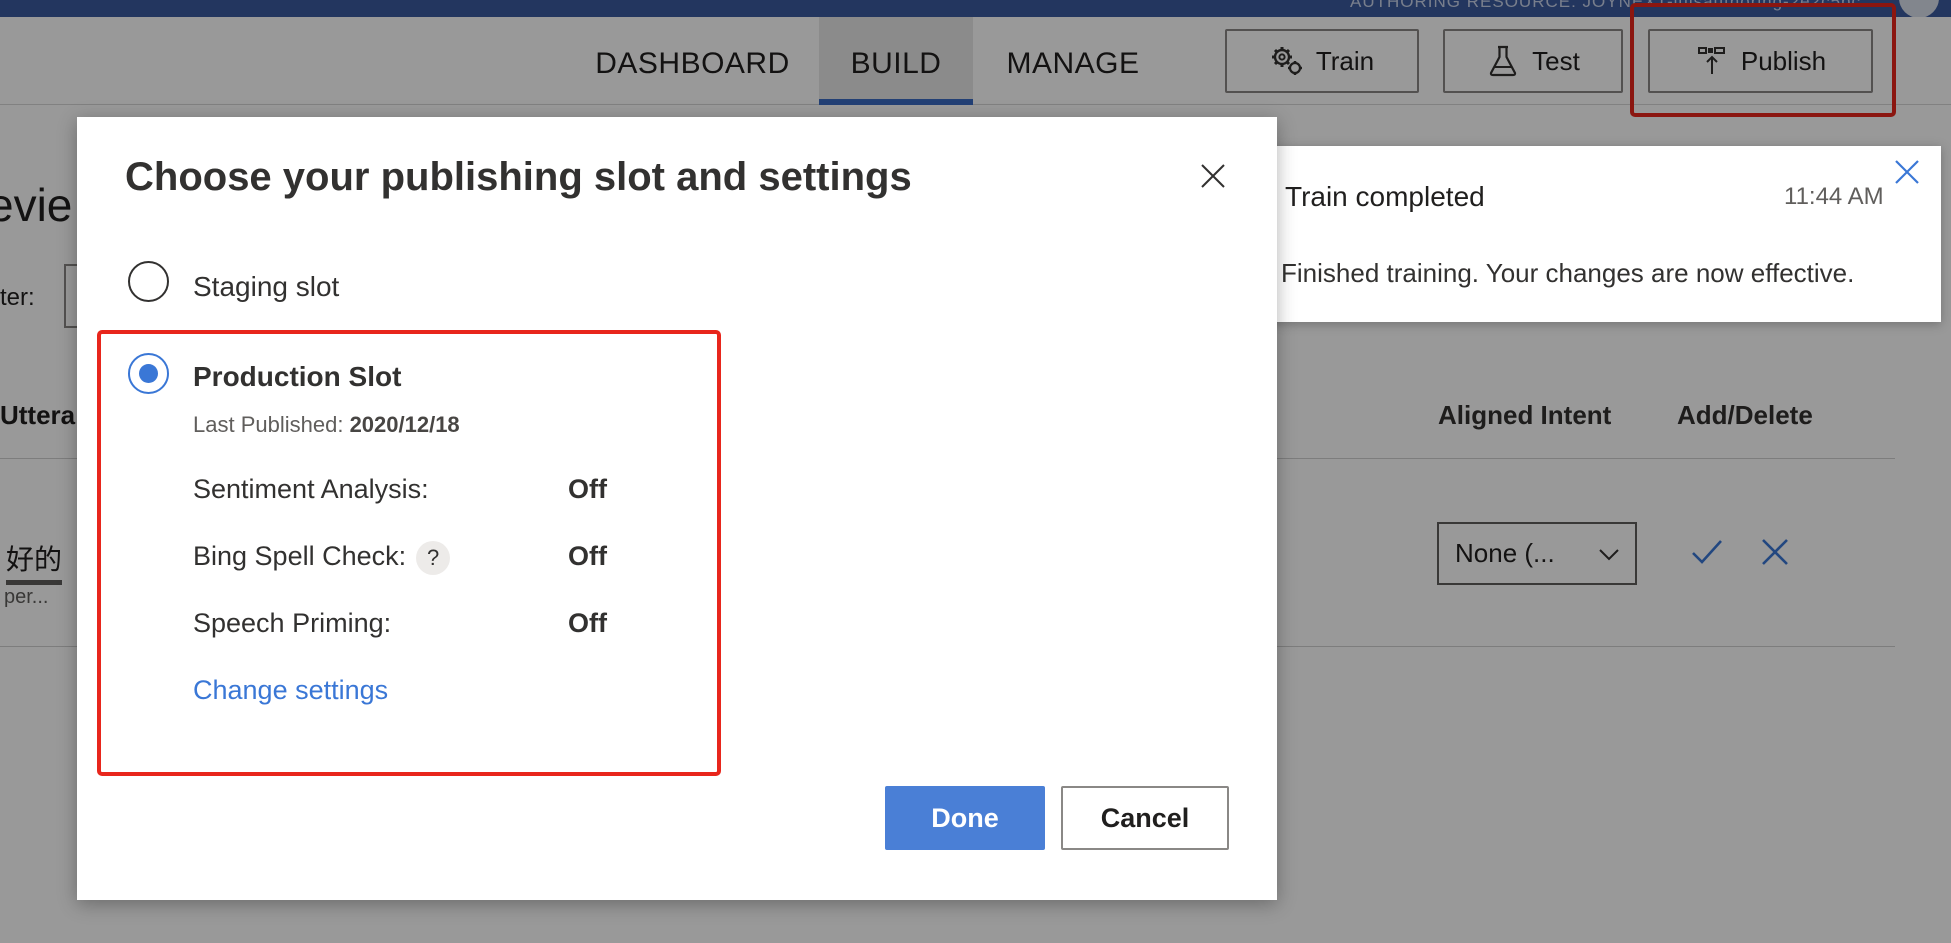  I want to click on help-icon: ?, so click(433, 558).